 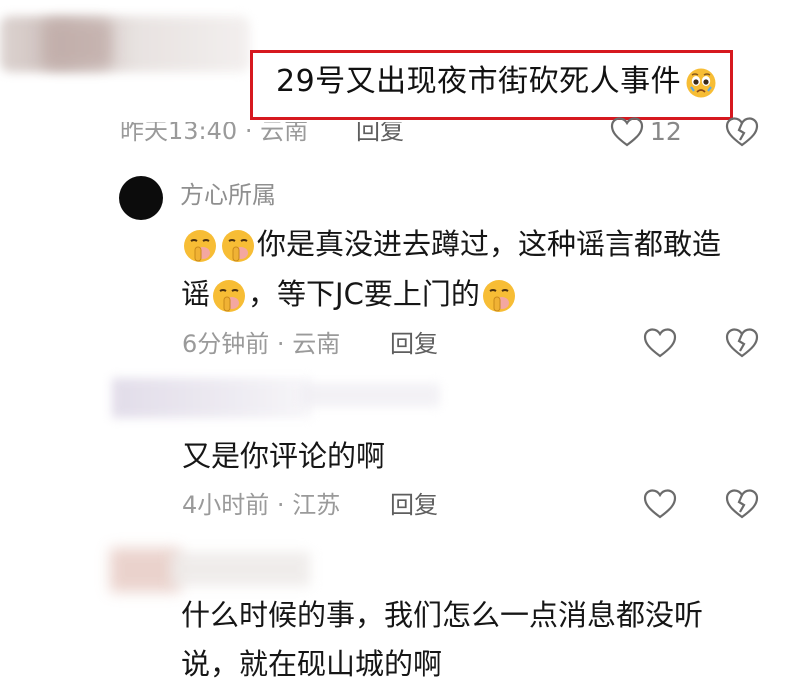 What do you see at coordinates (141, 198) in the screenshot?
I see `avatar` at bounding box center [141, 198].